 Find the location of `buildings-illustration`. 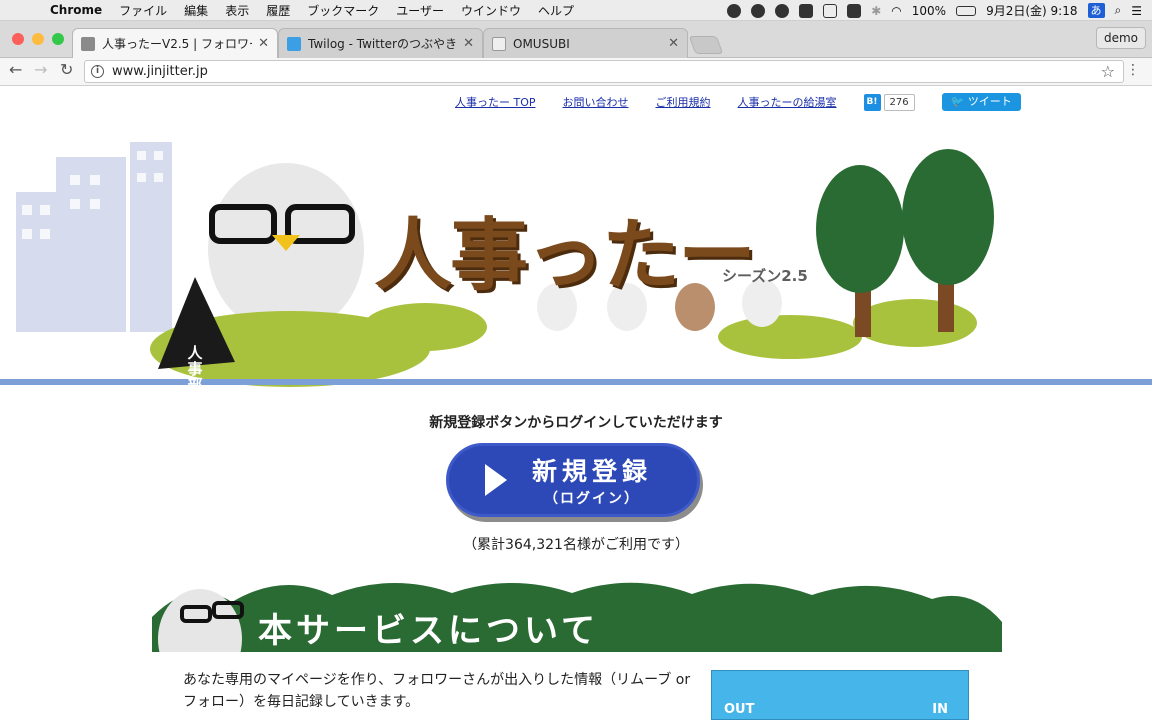

buildings-illustration is located at coordinates (94, 237).